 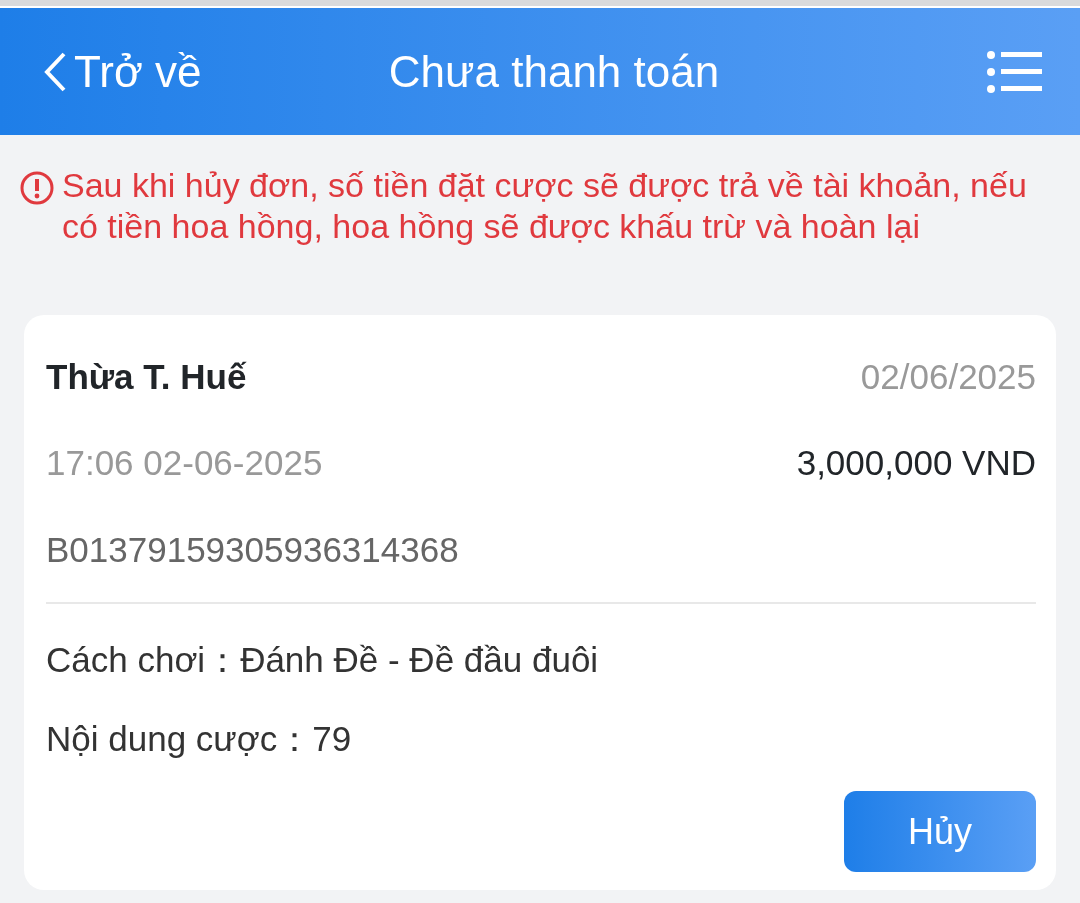 I want to click on warning-icon, so click(x=37, y=188).